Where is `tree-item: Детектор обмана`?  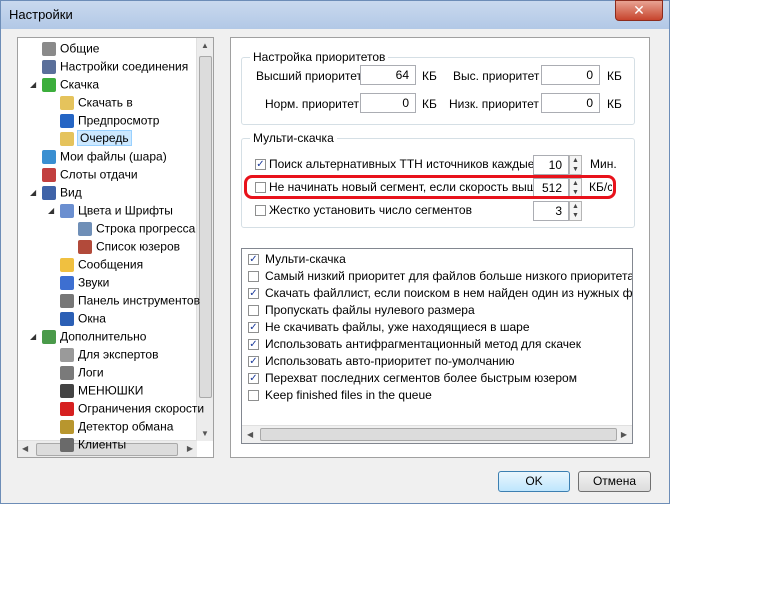
tree-item: Детектор обмана is located at coordinates (116, 426).